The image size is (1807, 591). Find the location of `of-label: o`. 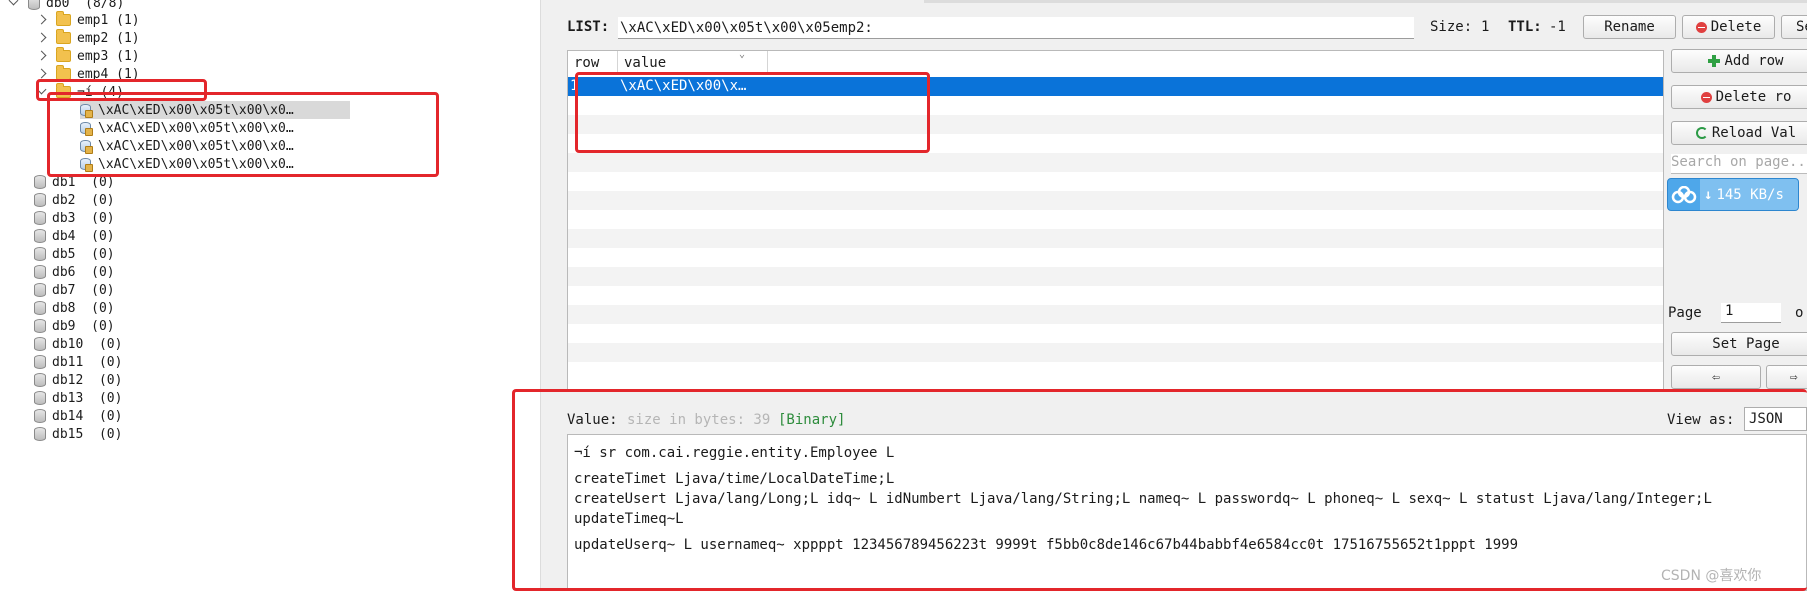

of-label: o is located at coordinates (1799, 313).